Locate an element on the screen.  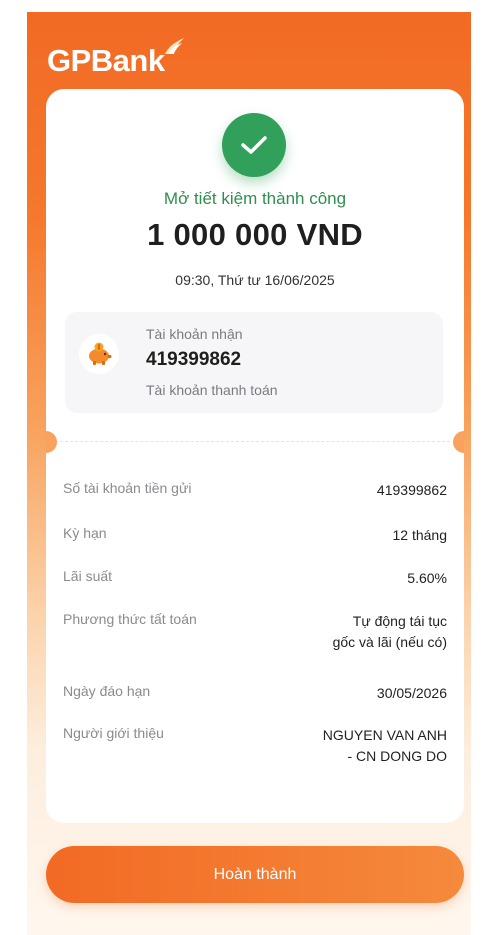
detail-label: Kỳ hạn is located at coordinates (85, 533).